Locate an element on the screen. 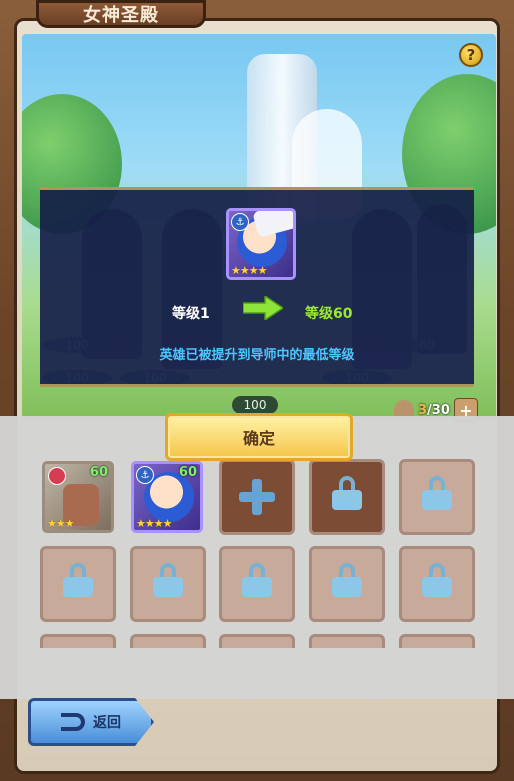 The width and height of the screenshot is (514, 781). window-title-tab: 女神圣殿 is located at coordinates (121, 14).